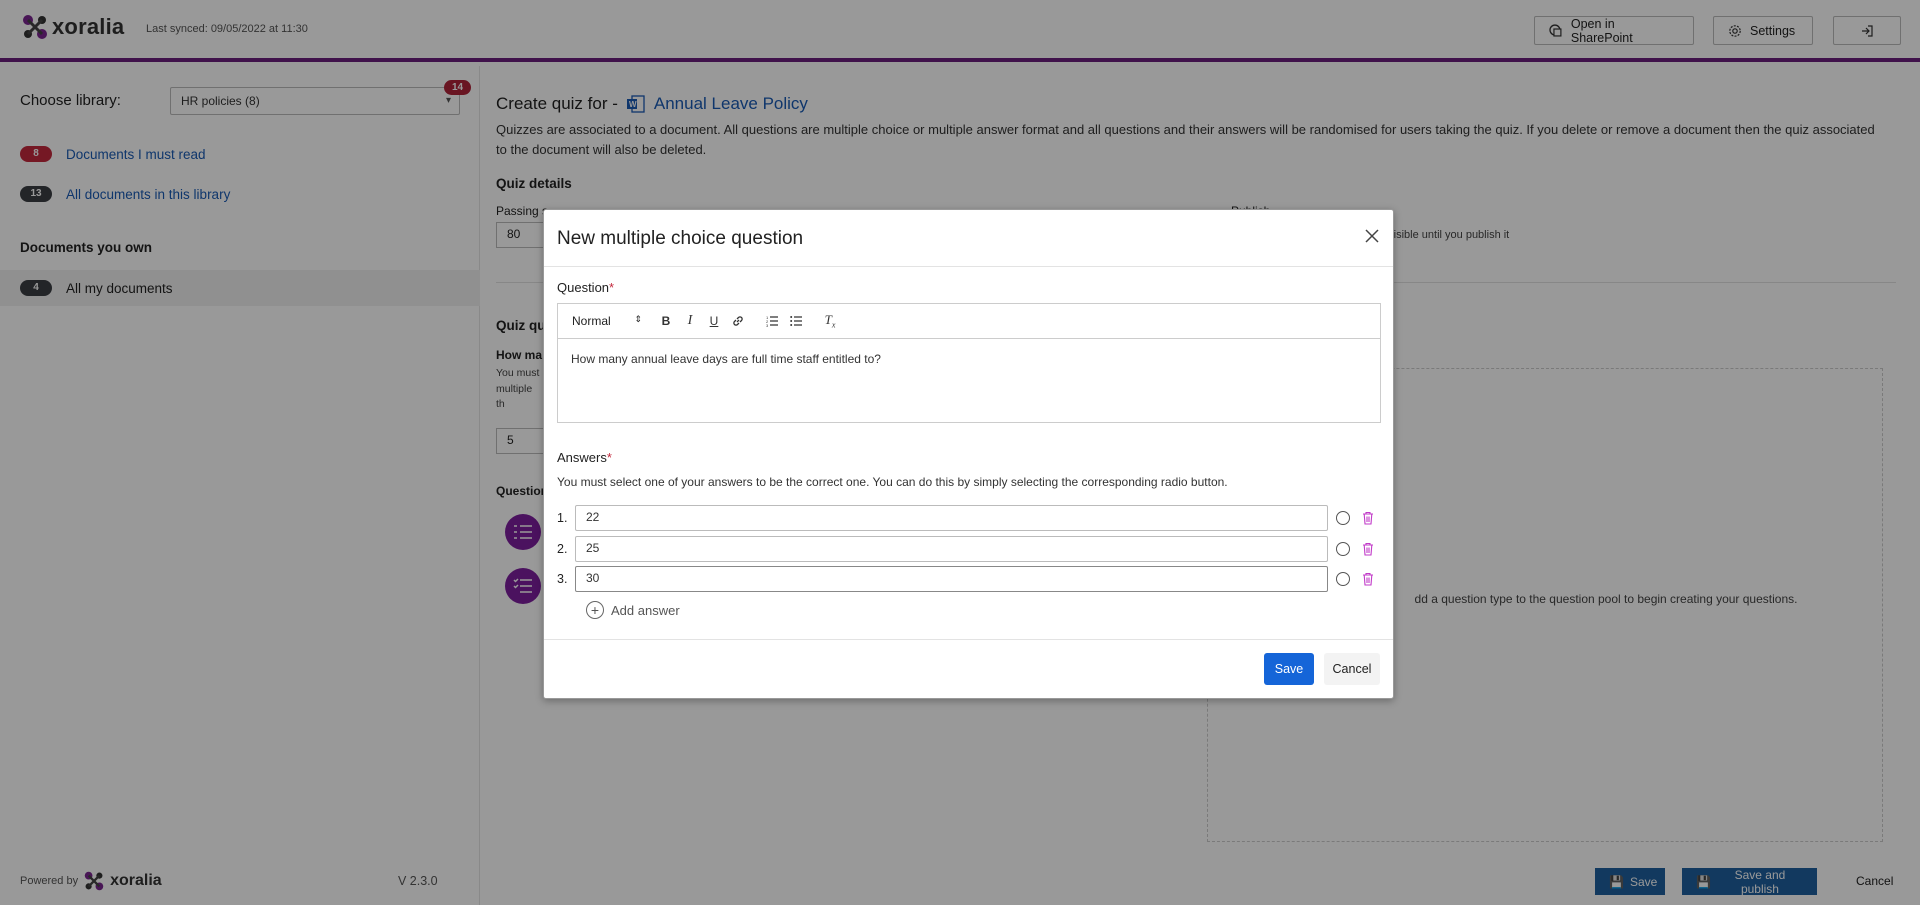 This screenshot has height=905, width=1920. I want to click on add-answer-button: + Add answer, so click(633, 610).